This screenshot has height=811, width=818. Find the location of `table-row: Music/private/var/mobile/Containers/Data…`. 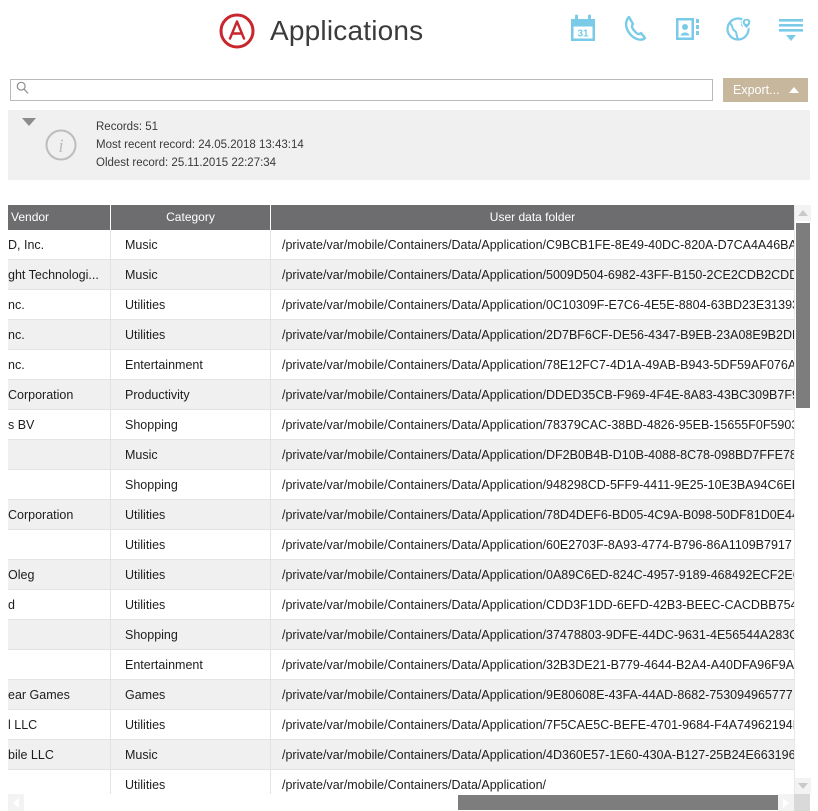

table-row: Music/private/var/mobile/Containers/Data… is located at coordinates (401, 455).